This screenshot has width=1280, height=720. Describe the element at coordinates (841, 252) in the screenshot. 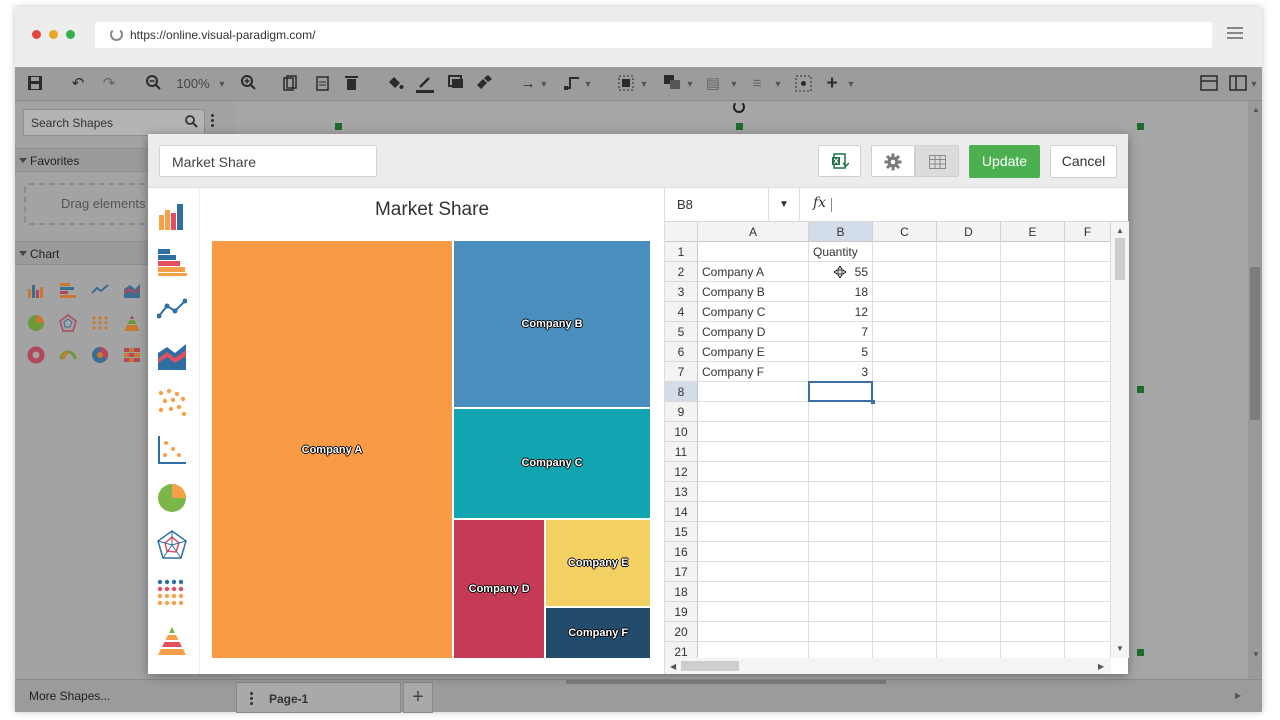

I see `cell-b1: Quantity` at that location.